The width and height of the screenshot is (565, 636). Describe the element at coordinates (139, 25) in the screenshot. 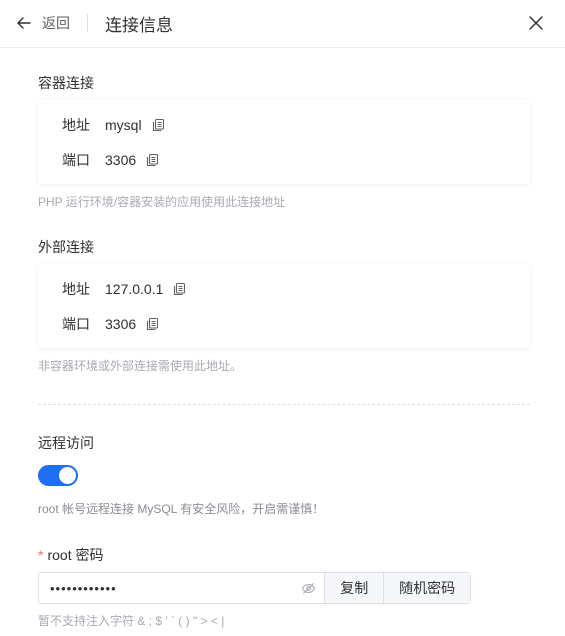

I see `page-title: 连接信息` at that location.